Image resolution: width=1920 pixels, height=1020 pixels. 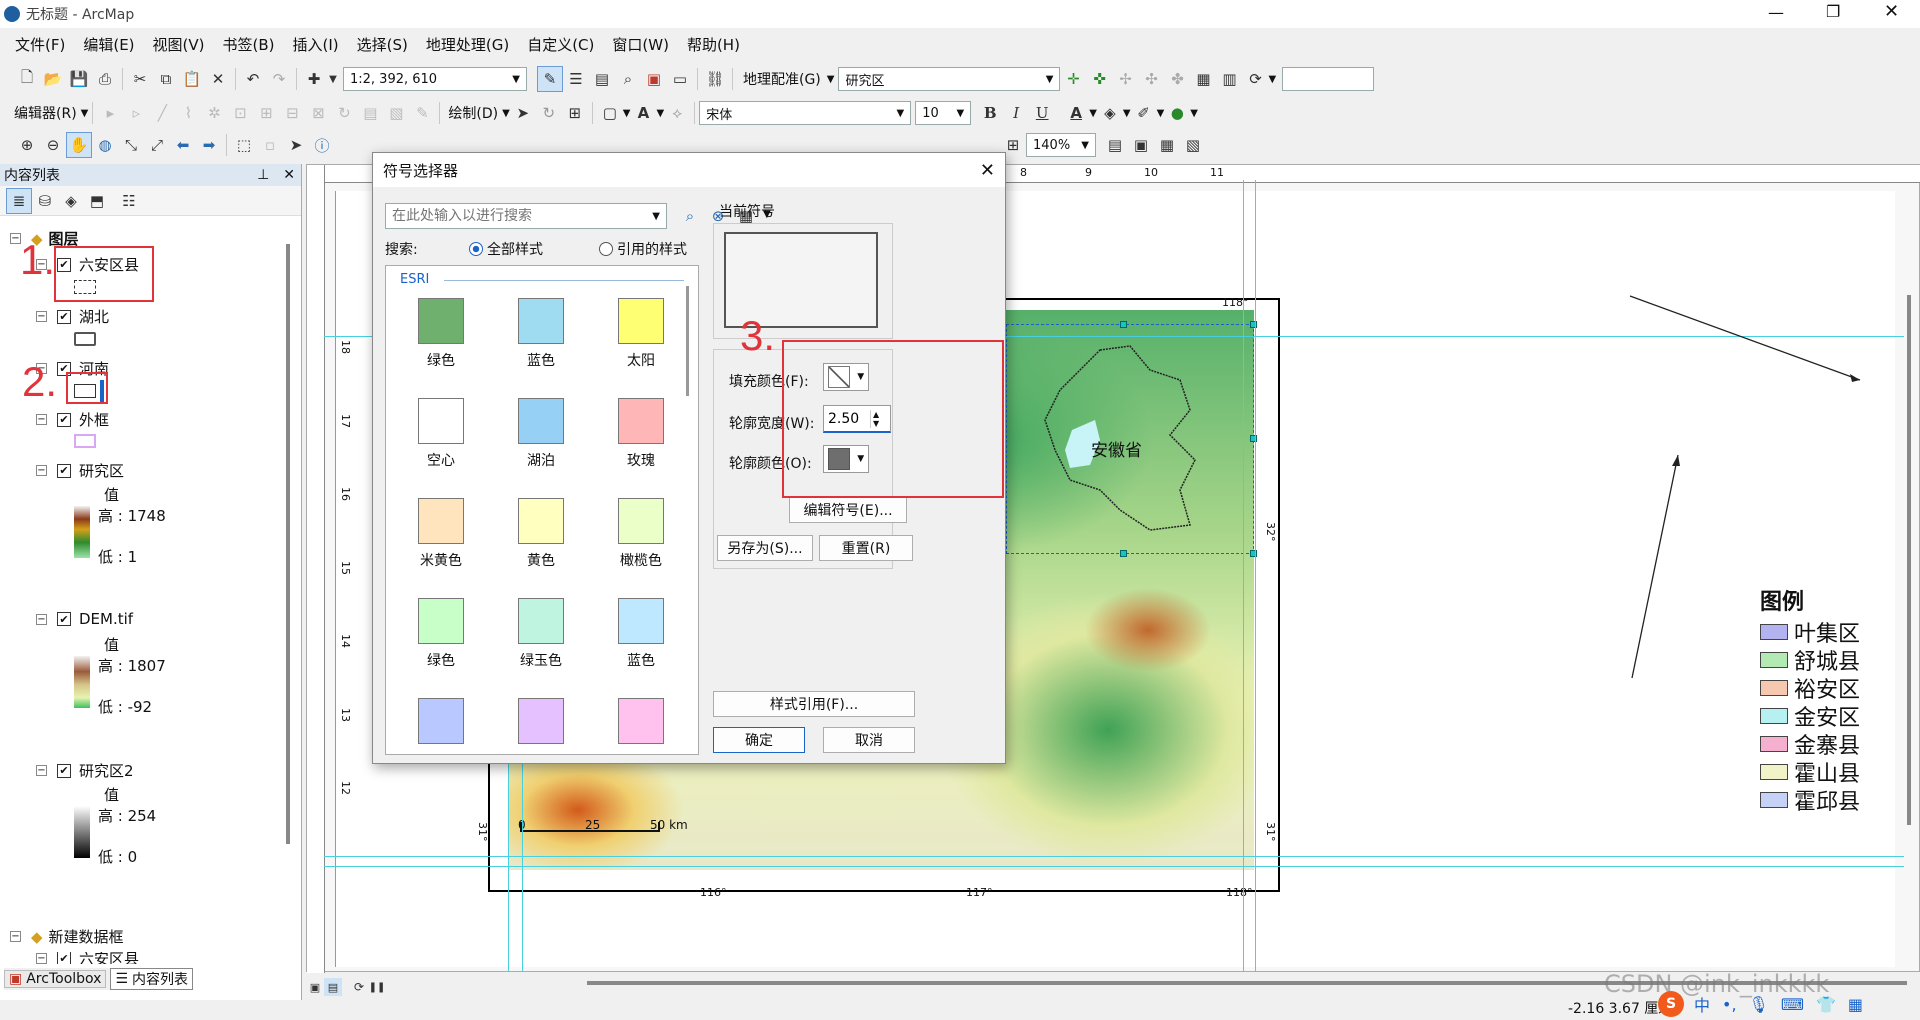 What do you see at coordinates (473, 113) in the screenshot?
I see `draw-menu: 绘制(D)` at bounding box center [473, 113].